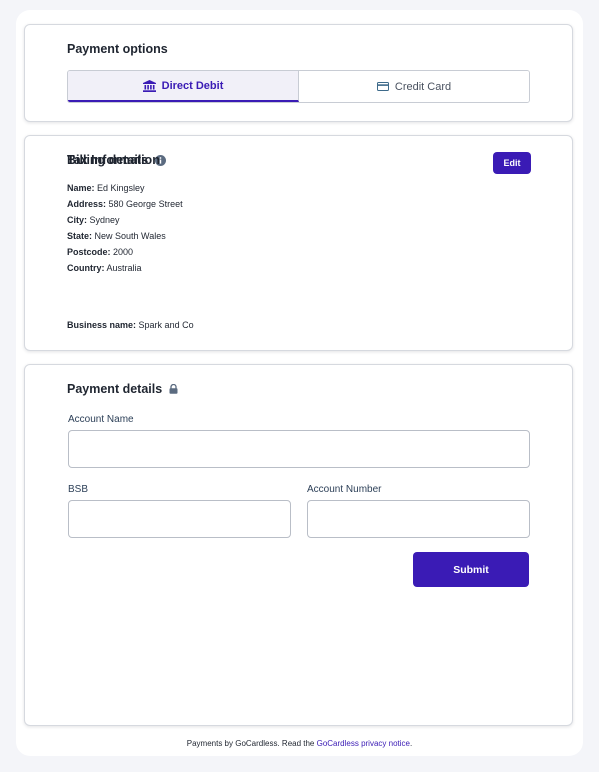  Describe the element at coordinates (471, 569) in the screenshot. I see `submit-button: Submit` at that location.